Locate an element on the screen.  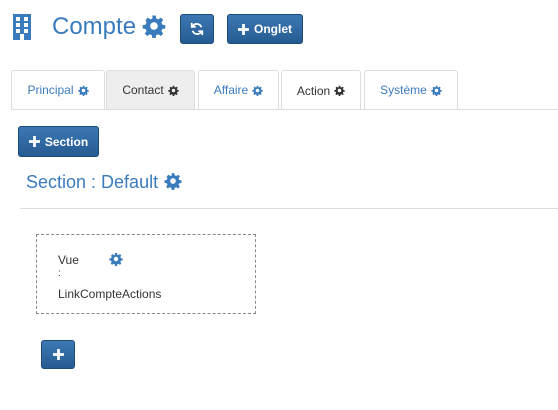
tab-label: Principal is located at coordinates (50, 90).